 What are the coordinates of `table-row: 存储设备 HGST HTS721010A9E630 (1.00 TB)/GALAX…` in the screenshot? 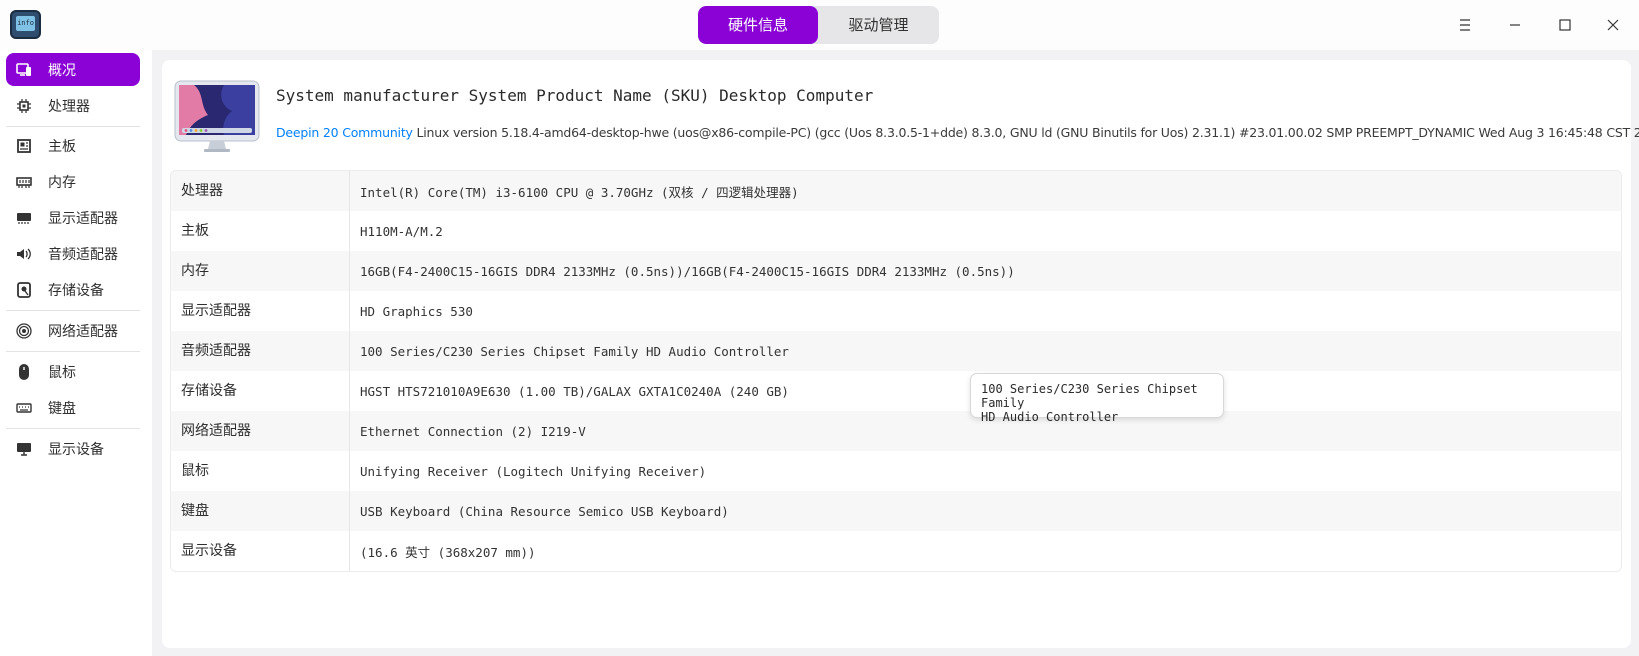 It's located at (896, 391).